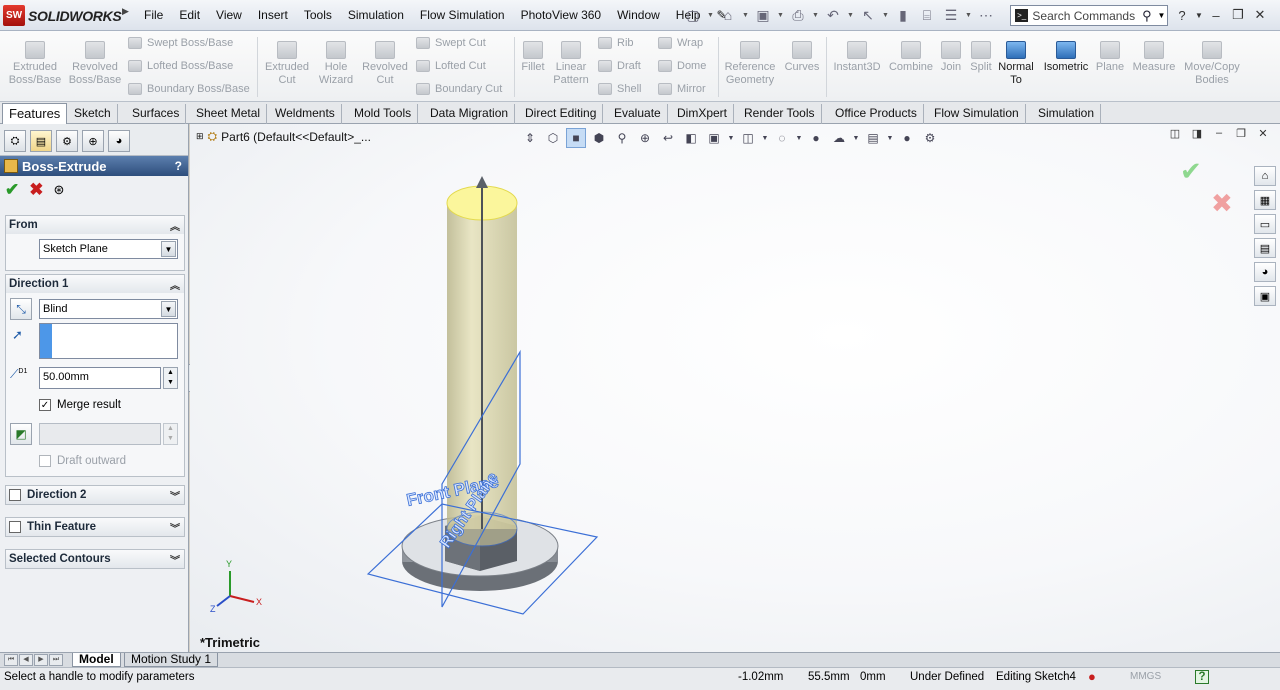 Image resolution: width=1280 pixels, height=690 pixels. I want to click on tab-data-migration: Data Migration, so click(470, 114).